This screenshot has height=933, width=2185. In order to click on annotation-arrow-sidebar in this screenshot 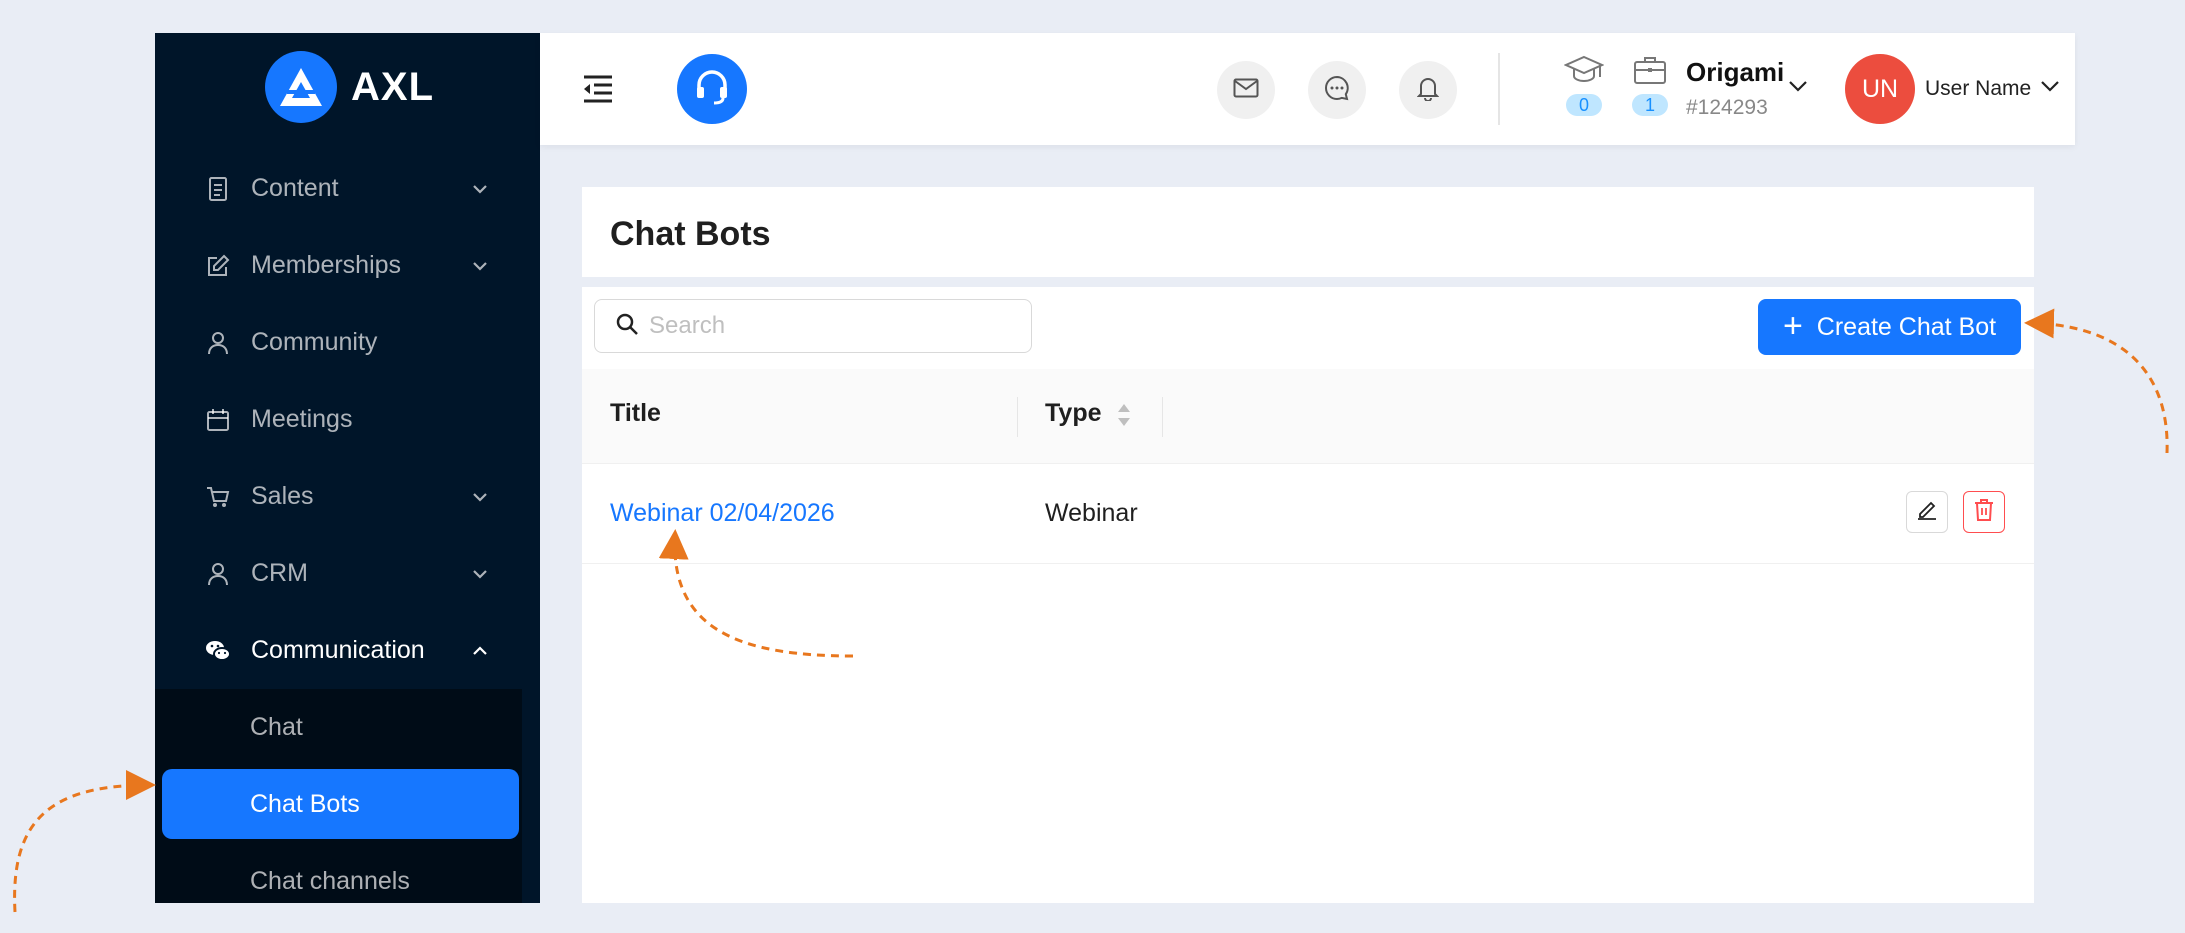, I will do `click(84, 841)`.